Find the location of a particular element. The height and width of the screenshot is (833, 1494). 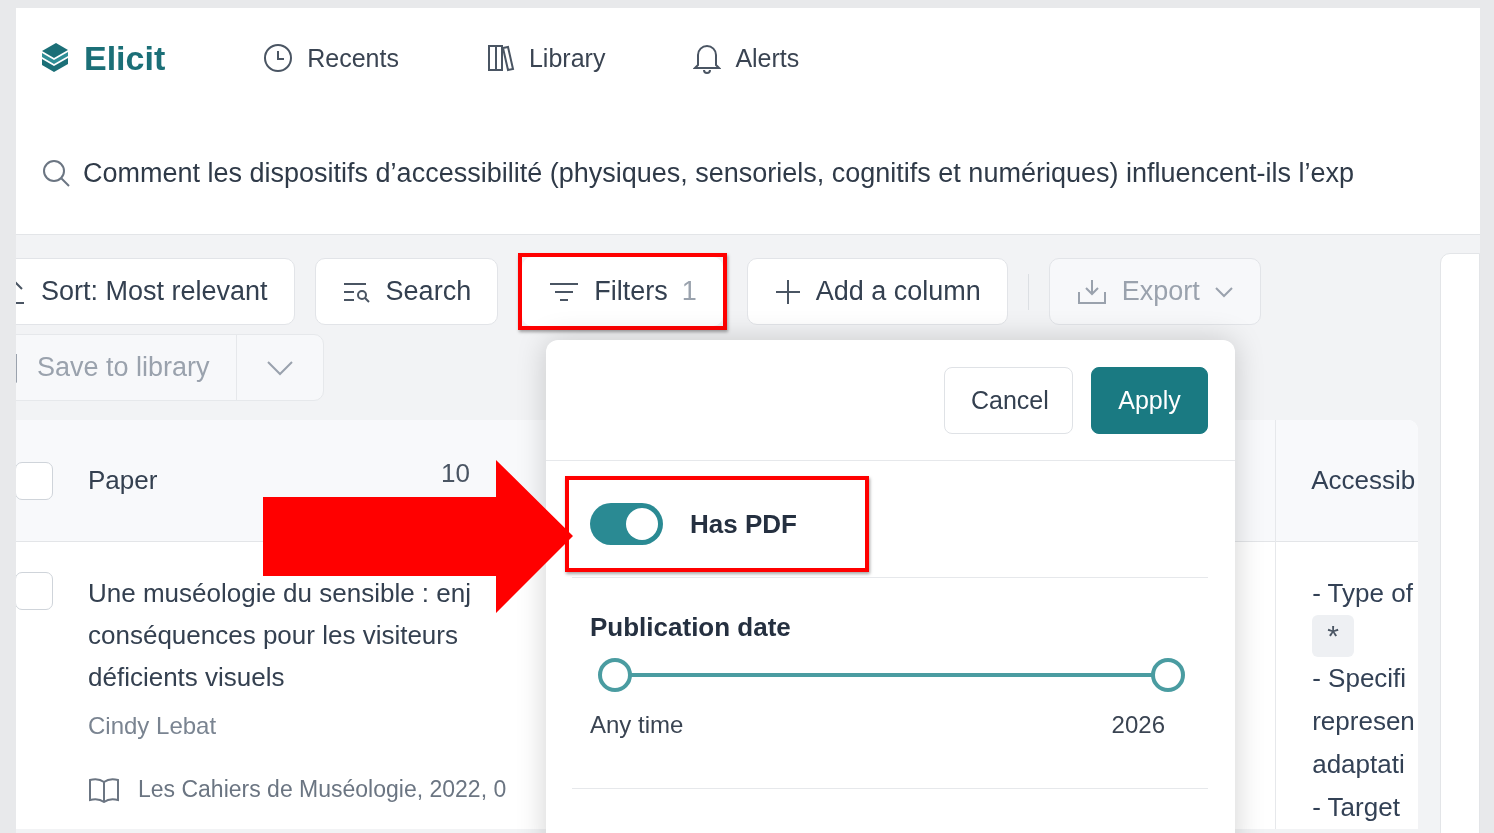

toolbar-button: Sort: Most relevant is located at coordinates (155, 291).